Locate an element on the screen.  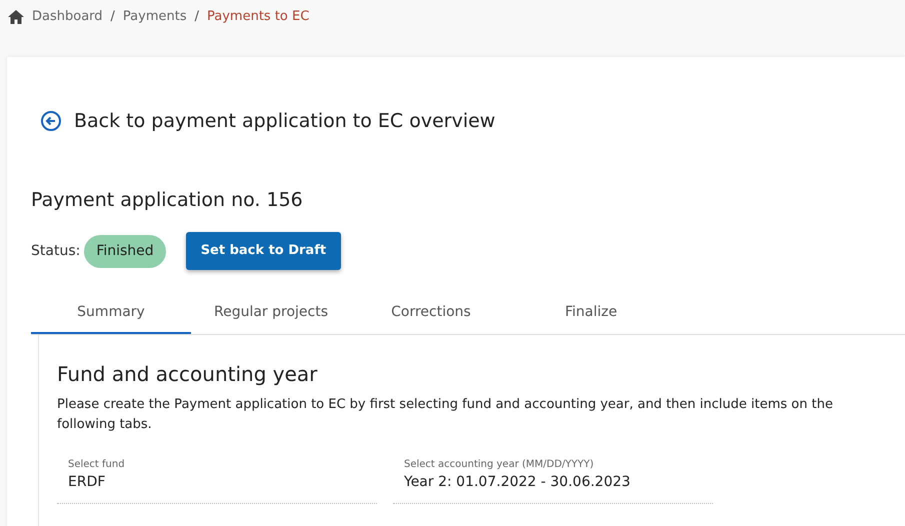
tab: Finalize is located at coordinates (591, 313).